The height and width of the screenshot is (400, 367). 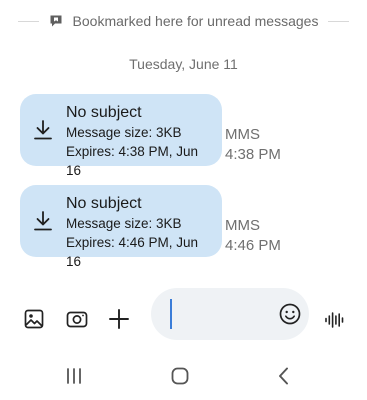 I want to click on bookmark-label: Bookmarked here for unread messages, so click(x=195, y=21).